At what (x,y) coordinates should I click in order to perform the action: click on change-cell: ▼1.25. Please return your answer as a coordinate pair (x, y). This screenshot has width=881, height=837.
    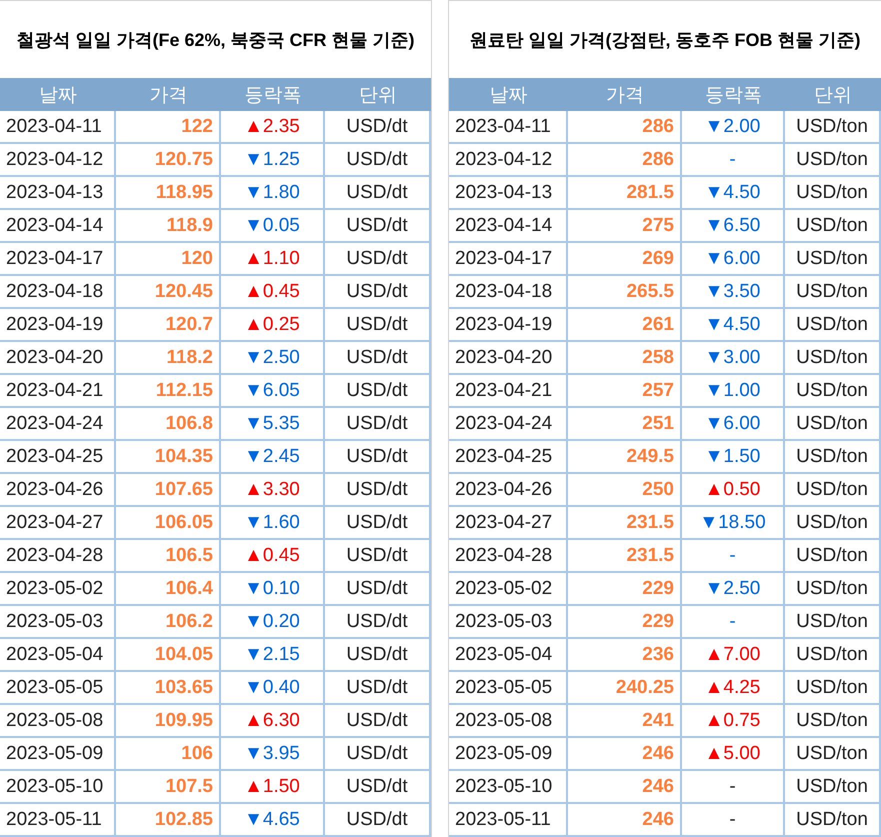
    Looking at the image, I should click on (273, 160).